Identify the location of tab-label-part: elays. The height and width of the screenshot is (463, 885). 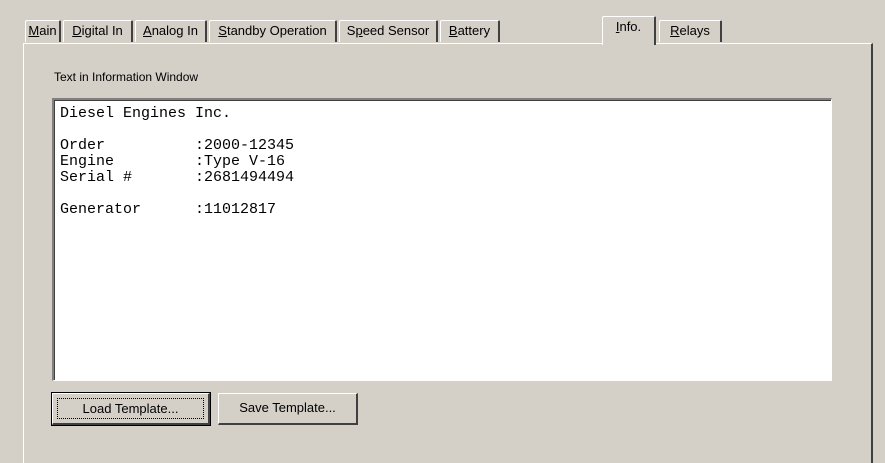
(694, 30).